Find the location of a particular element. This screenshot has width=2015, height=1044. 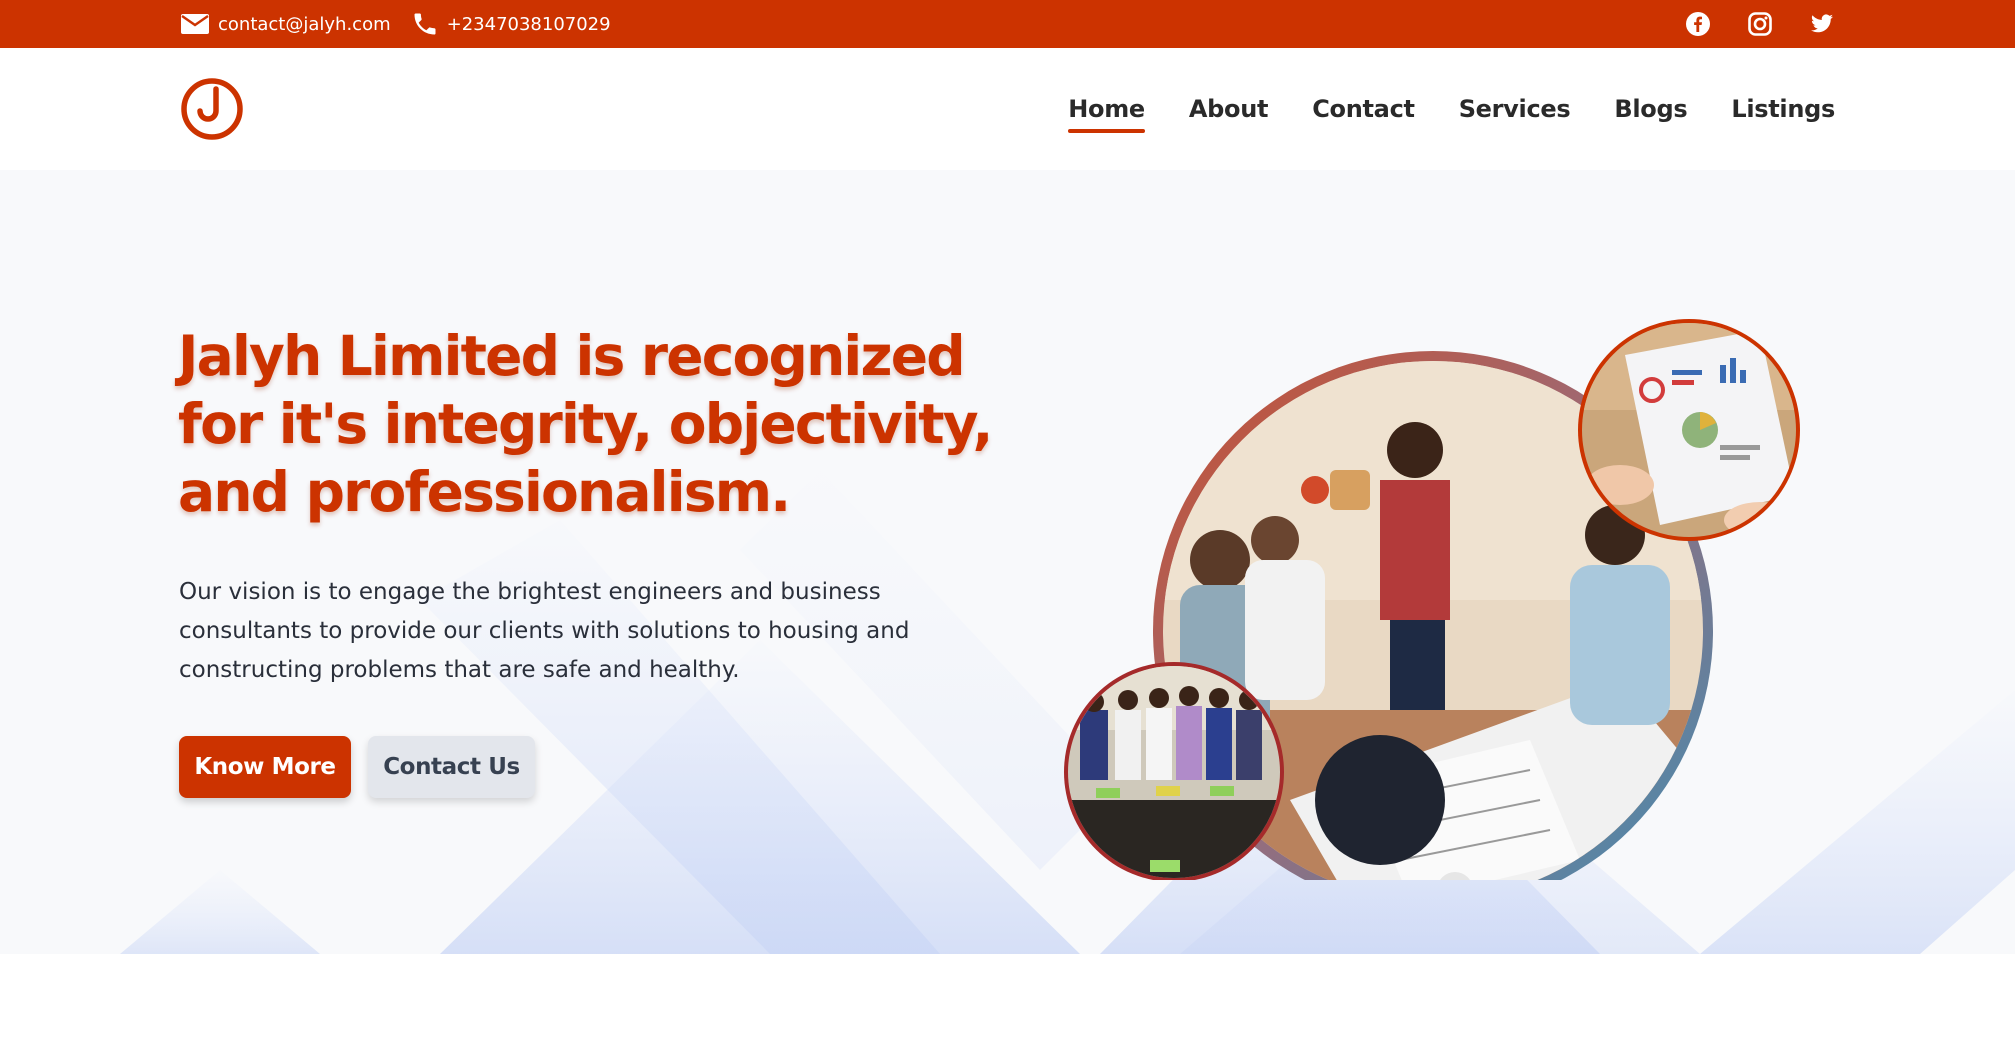

headline-line: for it's integrity, objectivity, is located at coordinates (585, 424).